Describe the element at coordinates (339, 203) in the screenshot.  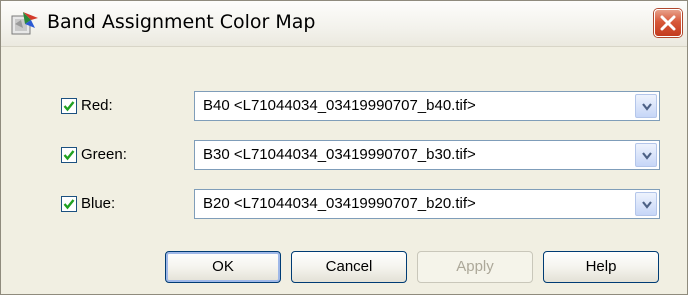
I see `blue-band-value: B20 <L71044034_03419990707_b20.tif>` at that location.